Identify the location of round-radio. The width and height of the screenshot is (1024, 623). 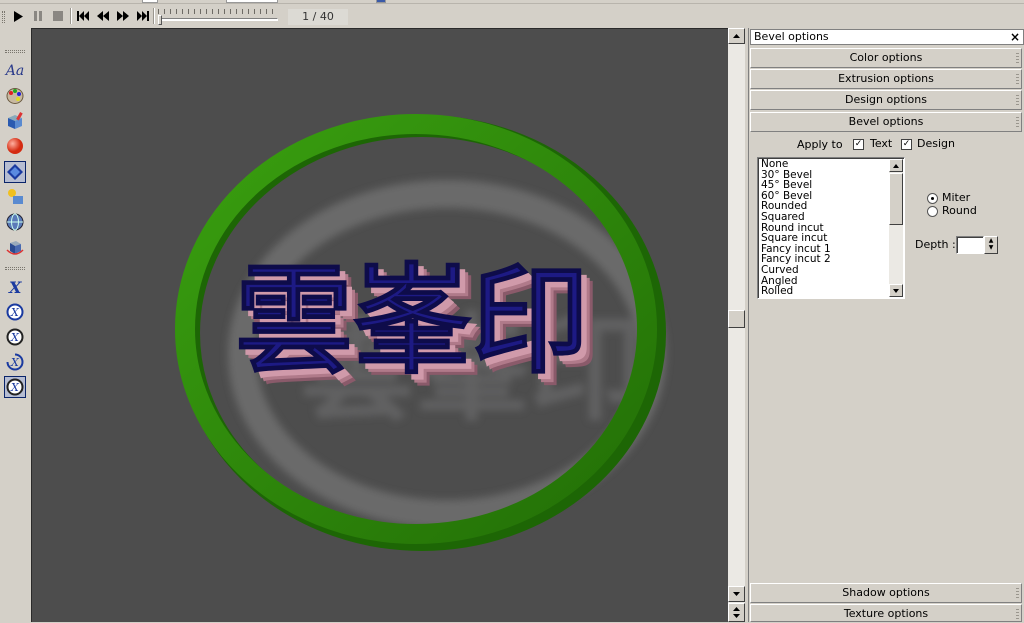
(932, 211).